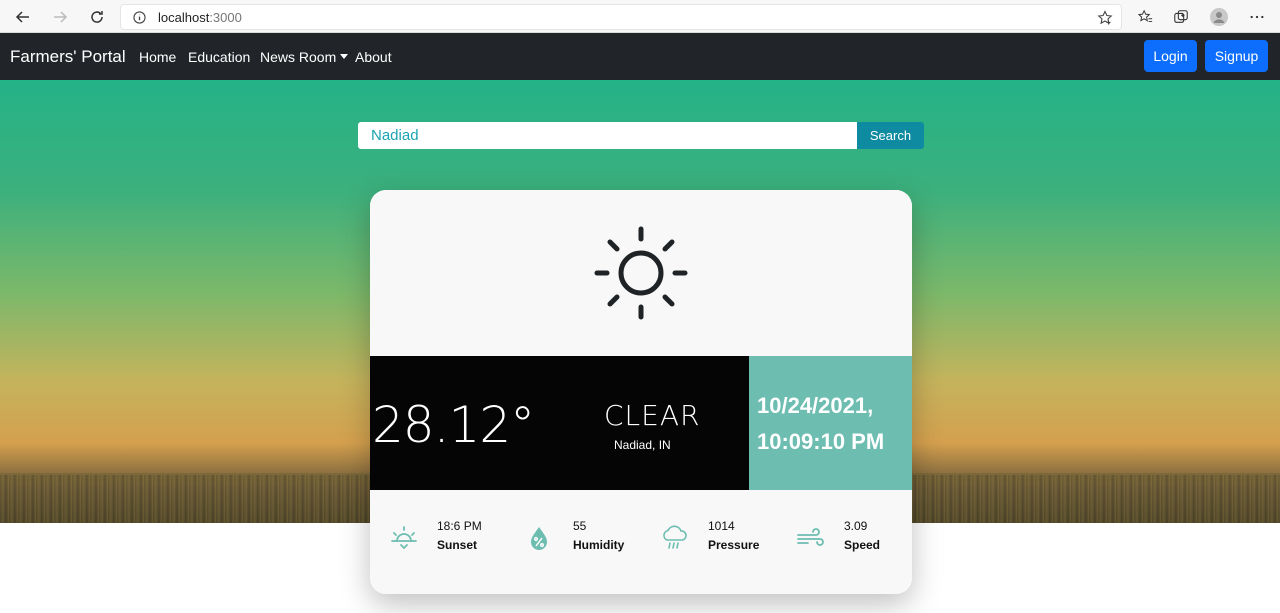  I want to click on humidity-icon, so click(539, 538).